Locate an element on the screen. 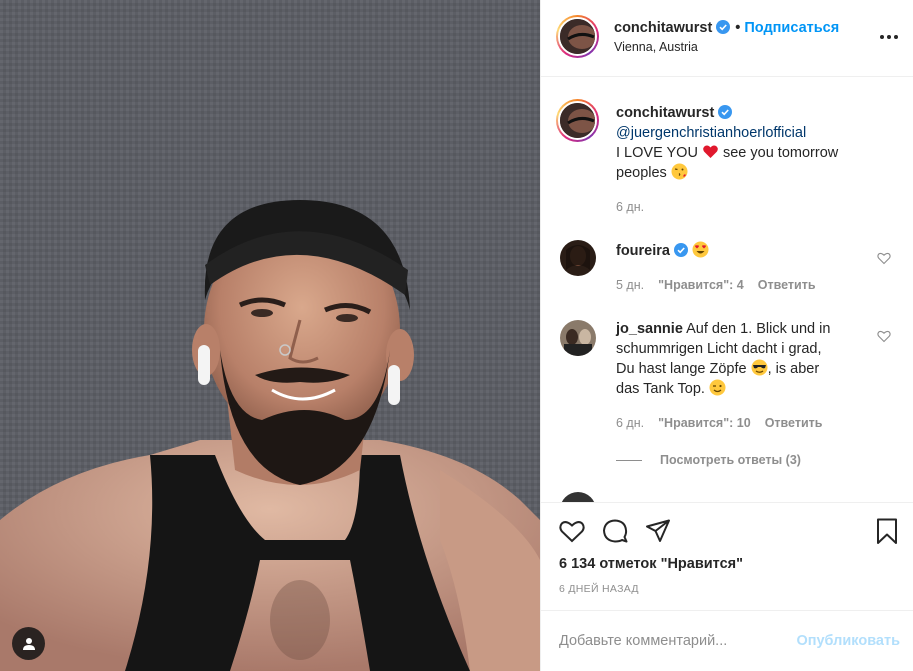  comment-author: jo_sannie is located at coordinates (649, 329).